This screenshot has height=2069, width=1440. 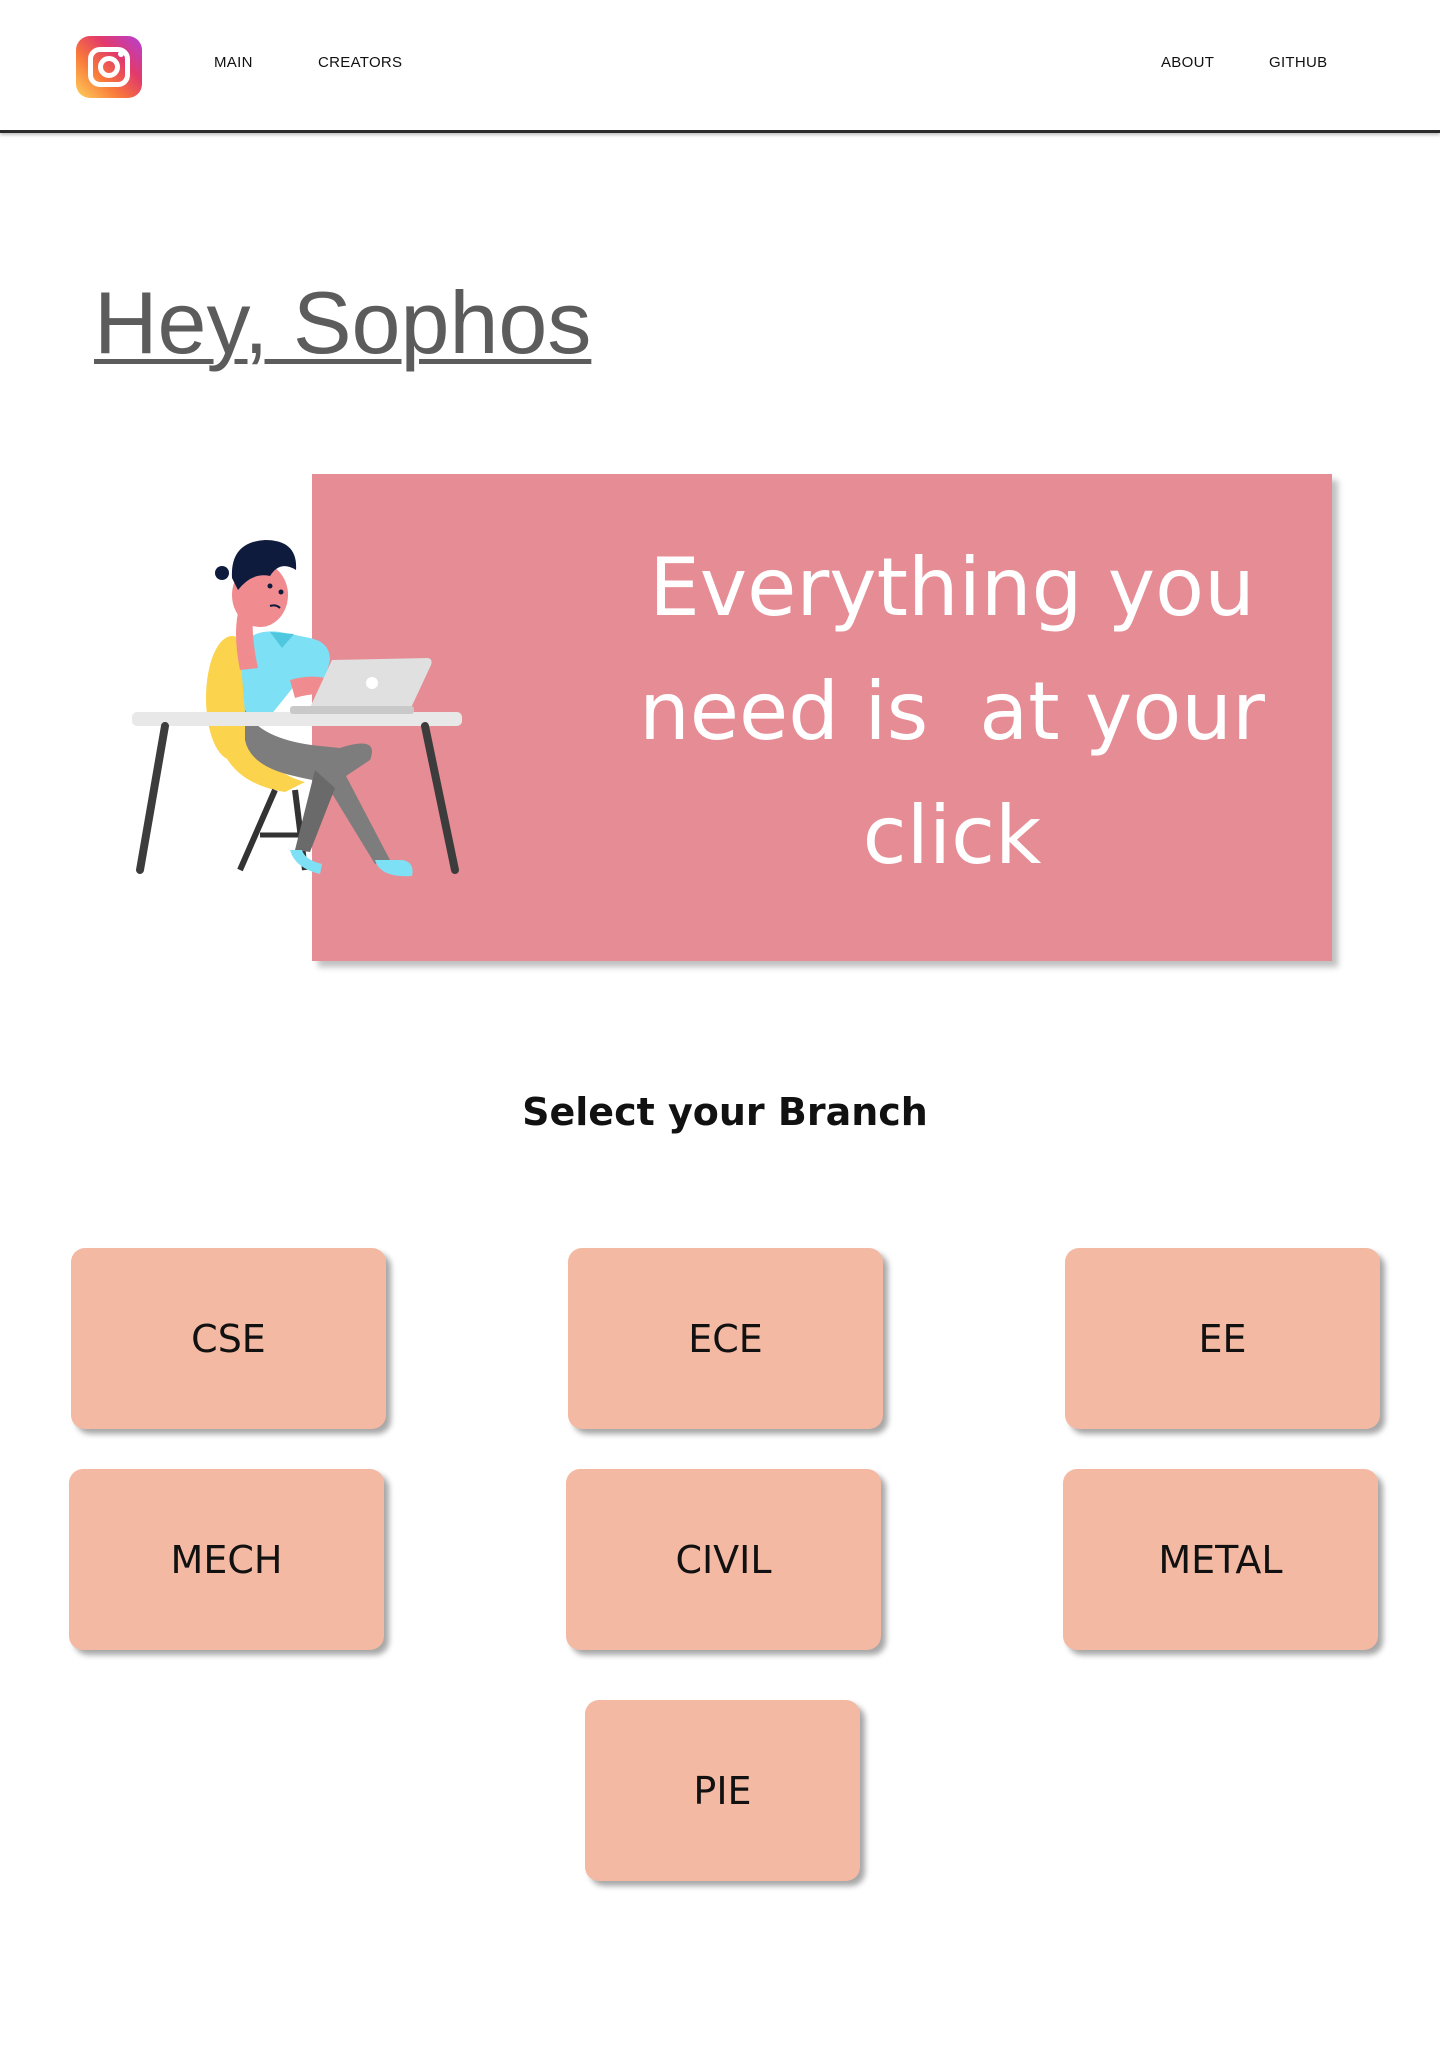 I want to click on logo-lens, so click(x=109, y=67).